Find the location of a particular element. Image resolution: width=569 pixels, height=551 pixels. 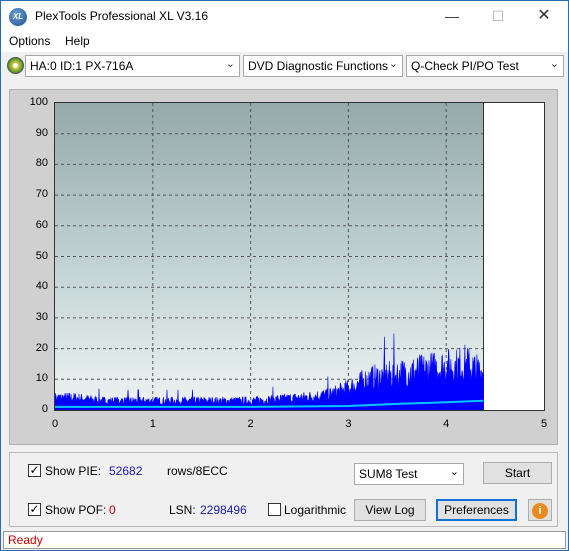

menu-options: Options is located at coordinates (29, 41).